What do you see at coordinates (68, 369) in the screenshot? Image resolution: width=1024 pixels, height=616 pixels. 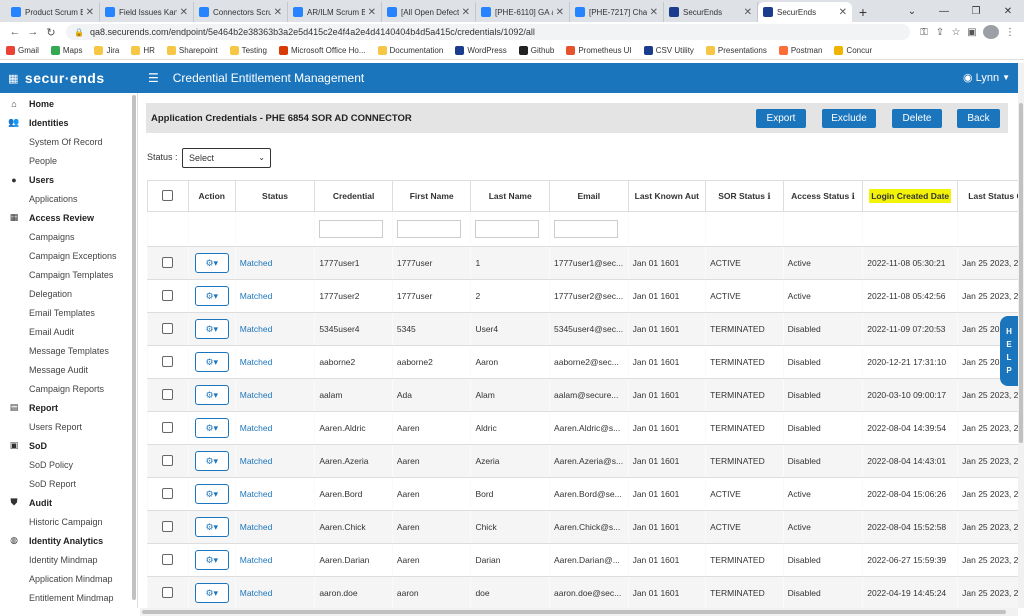 I see `sidebar-item: Message Audit` at bounding box center [68, 369].